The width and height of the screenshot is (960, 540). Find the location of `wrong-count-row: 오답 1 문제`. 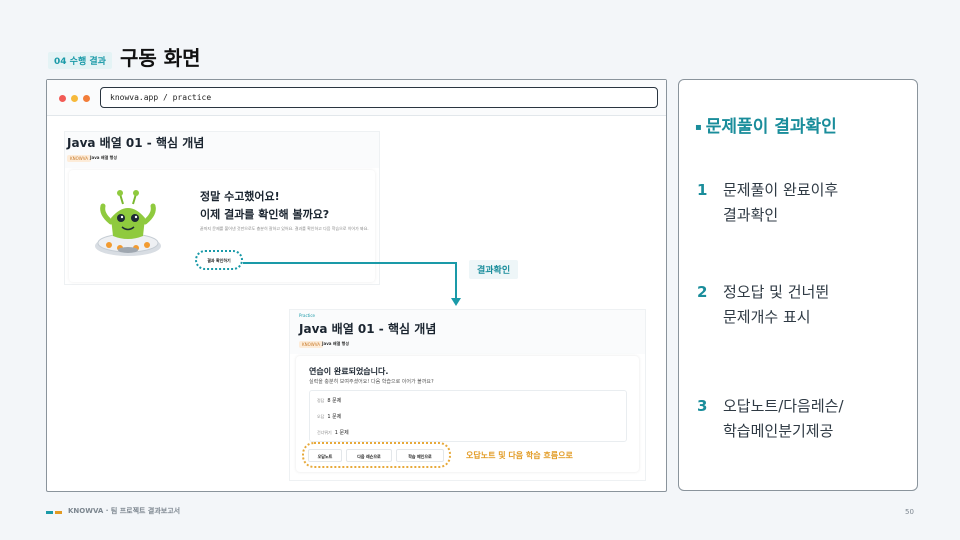

wrong-count-row: 오답 1 문제 is located at coordinates (329, 416).